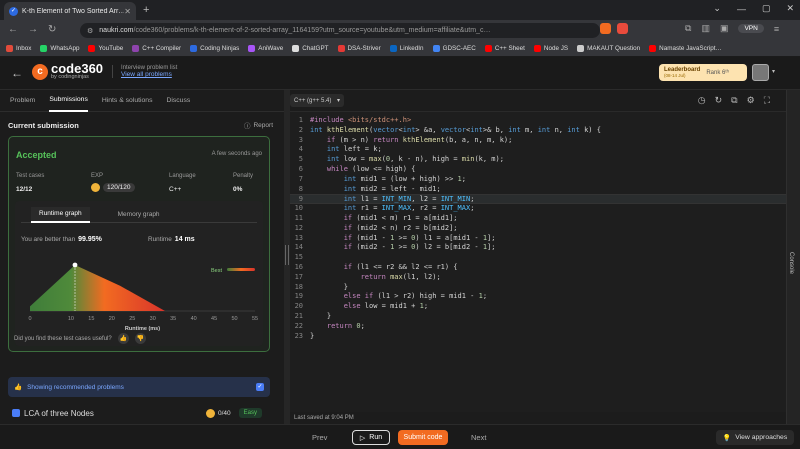 The image size is (800, 449). Describe the element at coordinates (91, 319) in the screenshot. I see `x-tick-label: 15` at that location.